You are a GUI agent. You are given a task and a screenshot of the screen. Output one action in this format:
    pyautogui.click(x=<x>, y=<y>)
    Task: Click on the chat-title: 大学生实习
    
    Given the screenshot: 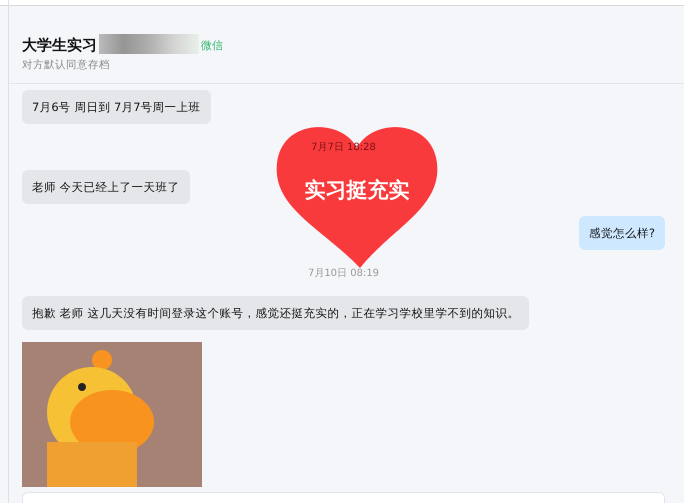 What is the action you would take?
    pyautogui.click(x=59, y=45)
    